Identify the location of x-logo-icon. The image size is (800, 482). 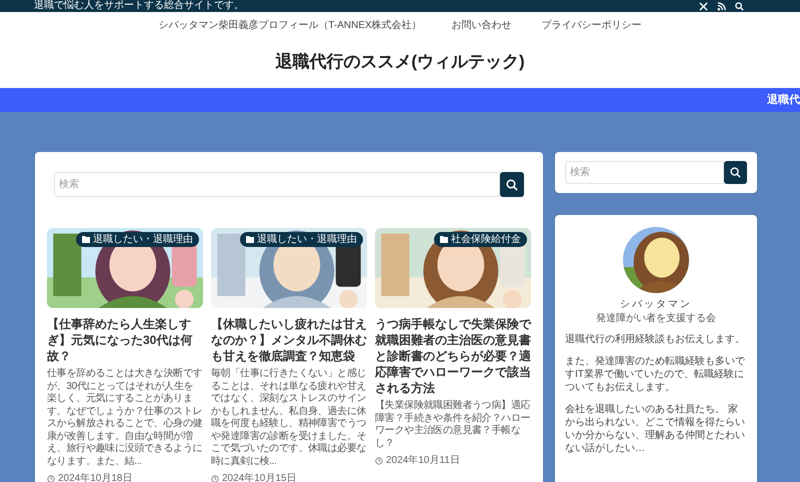
(703, 6).